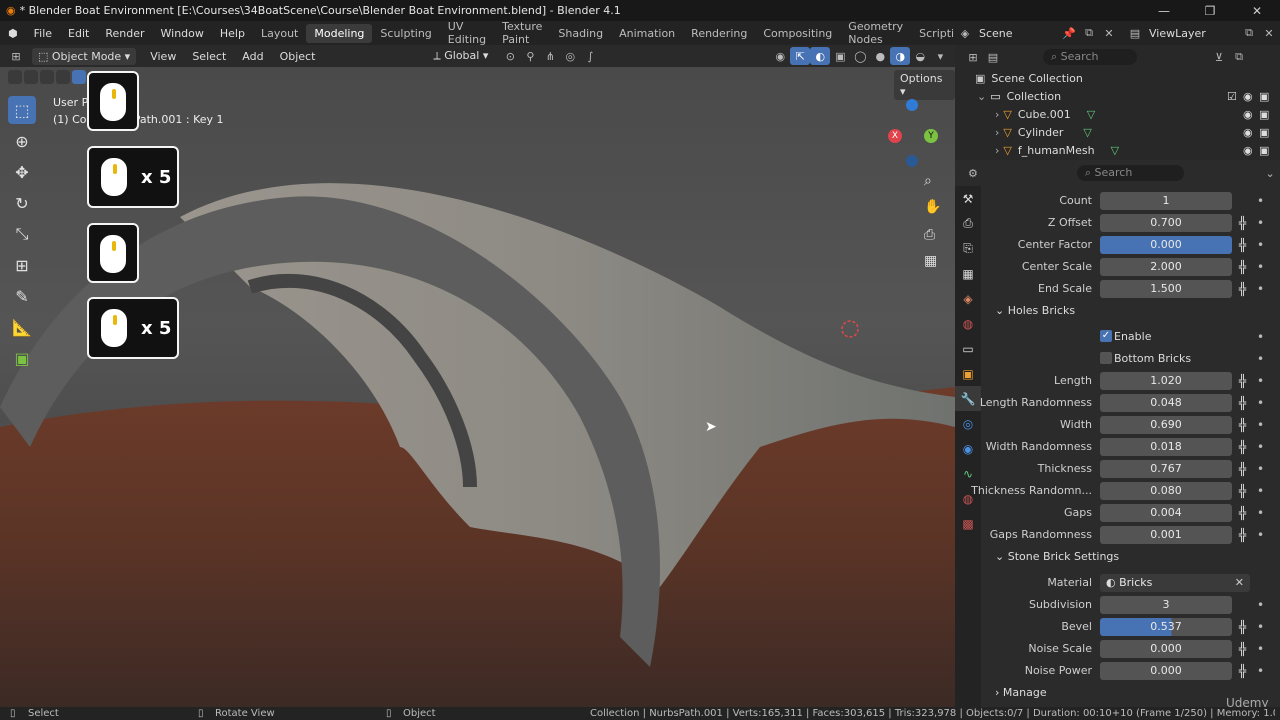 The height and width of the screenshot is (720, 1280). Describe the element at coordinates (1090, 57) in the screenshot. I see `outliner-search-input: ⌕ Search` at that location.